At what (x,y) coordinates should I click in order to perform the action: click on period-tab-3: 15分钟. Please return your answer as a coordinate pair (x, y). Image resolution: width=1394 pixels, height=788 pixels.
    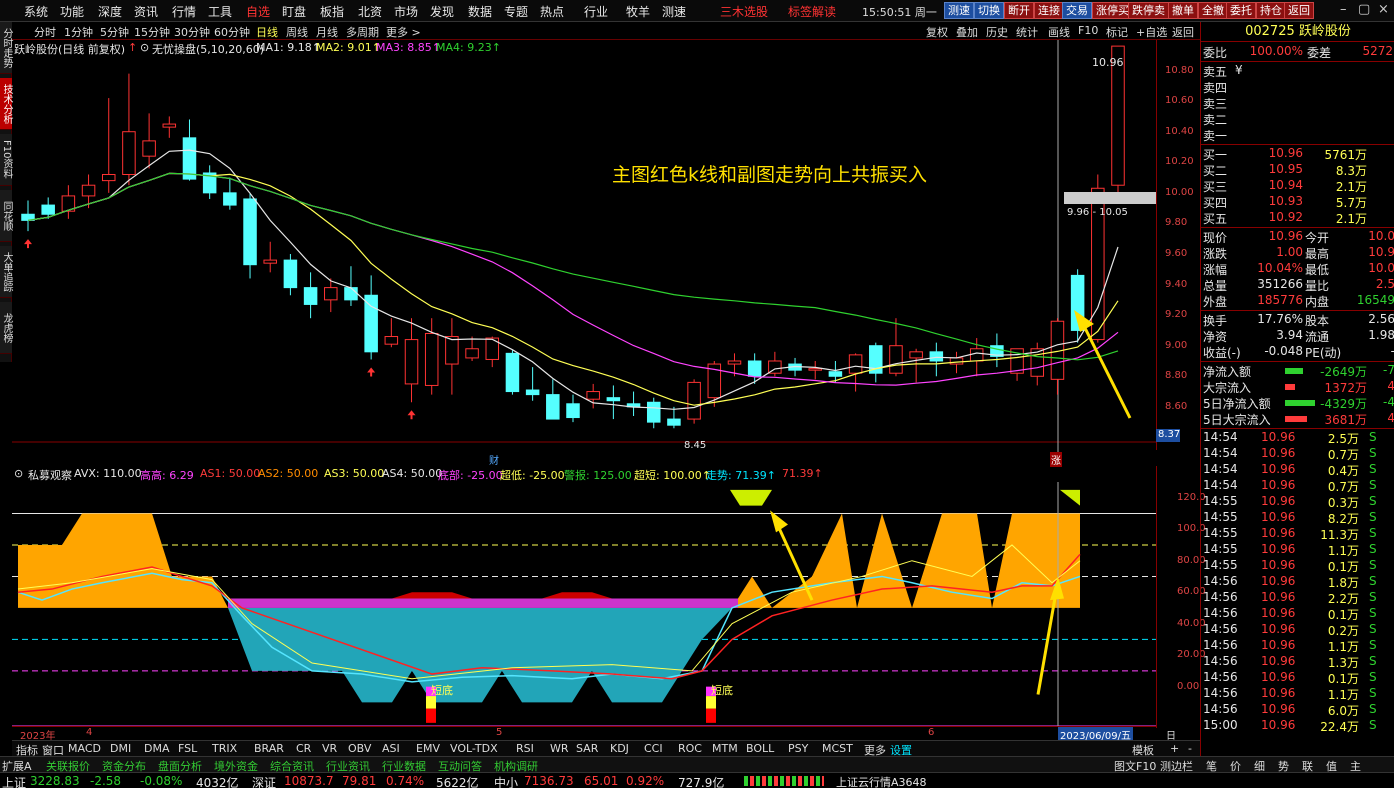
    Looking at the image, I should click on (152, 32).